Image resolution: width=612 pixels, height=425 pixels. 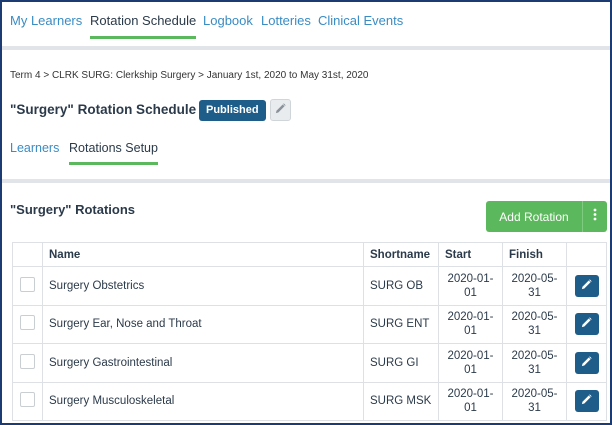 What do you see at coordinates (232, 110) in the screenshot?
I see `status-badge: Published` at bounding box center [232, 110].